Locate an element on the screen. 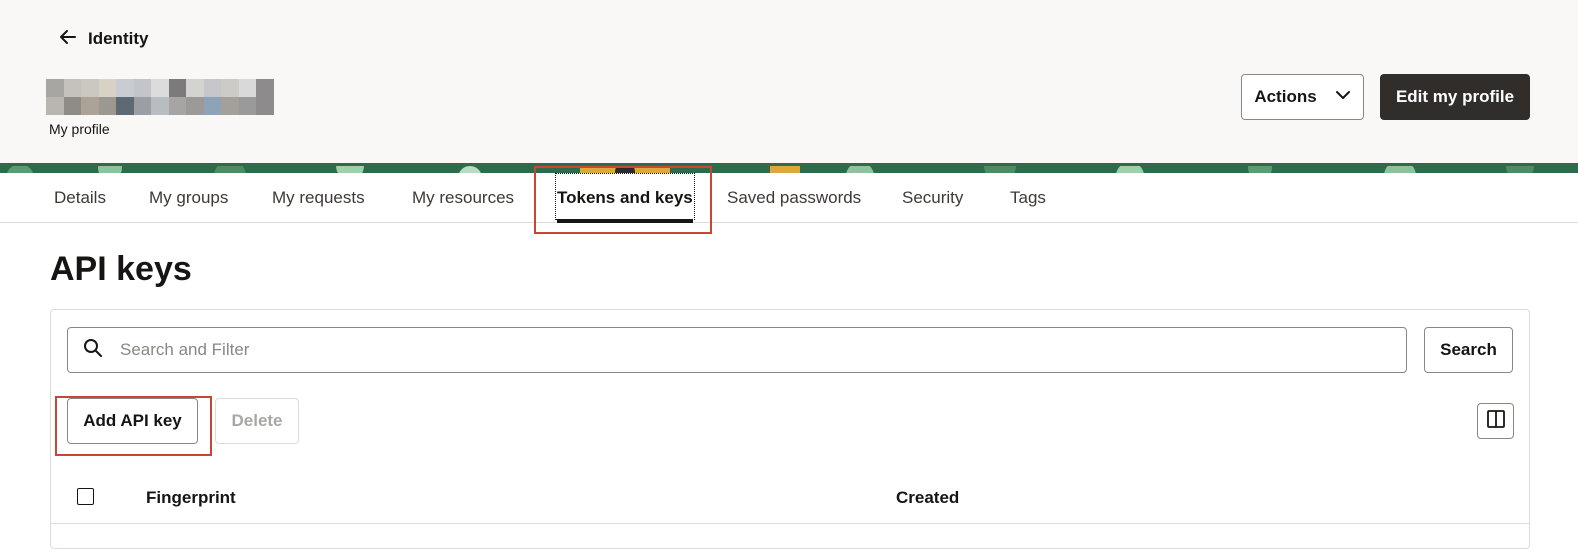 This screenshot has width=1578, height=549. tab-details-label: Details is located at coordinates (80, 197).